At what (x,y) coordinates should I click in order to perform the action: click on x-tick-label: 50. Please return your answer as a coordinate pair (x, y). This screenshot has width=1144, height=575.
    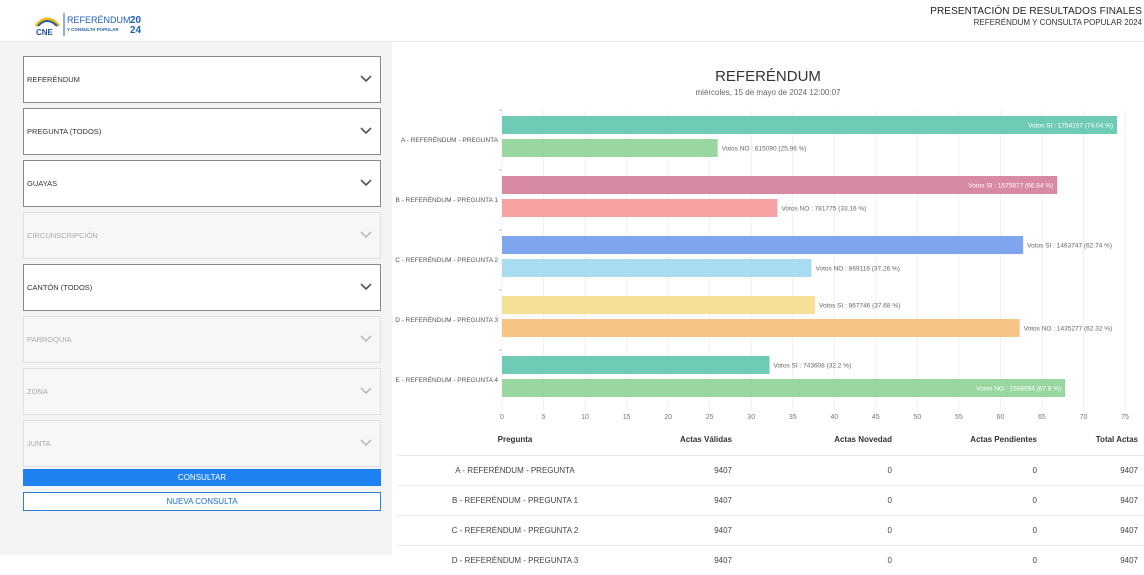
    Looking at the image, I should click on (917, 417).